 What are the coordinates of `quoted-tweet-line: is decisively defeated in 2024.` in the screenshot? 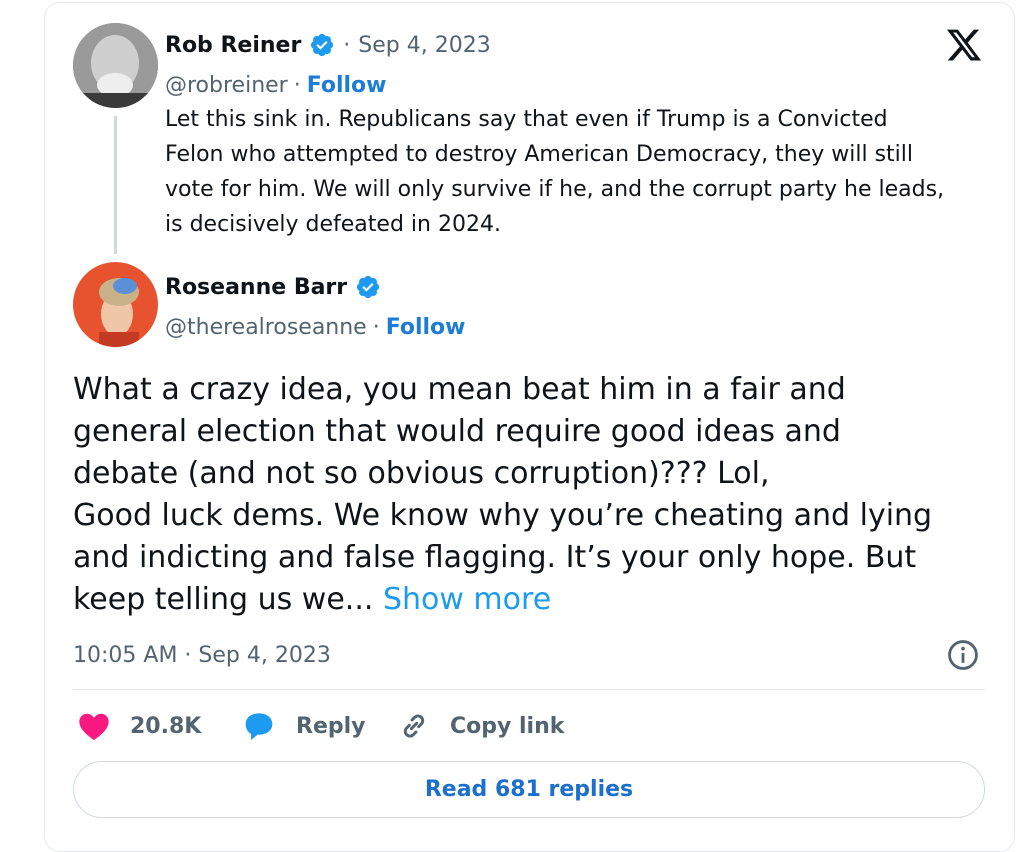 It's located at (333, 224).